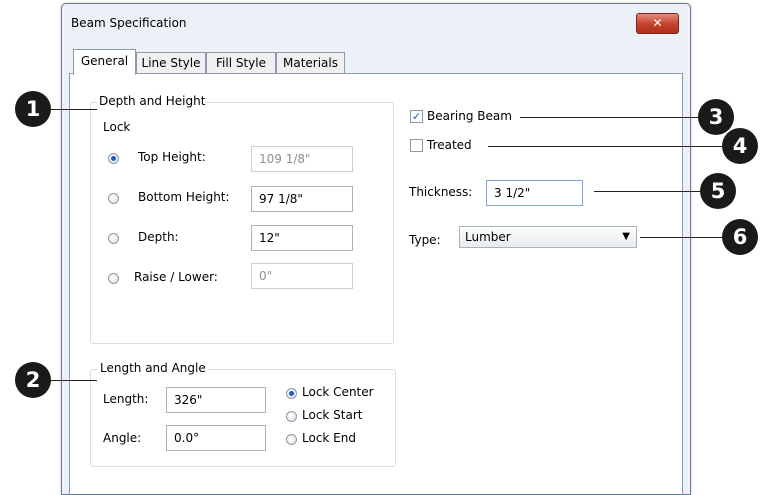  I want to click on dropdown-arrow-icon: ▼, so click(626, 236).